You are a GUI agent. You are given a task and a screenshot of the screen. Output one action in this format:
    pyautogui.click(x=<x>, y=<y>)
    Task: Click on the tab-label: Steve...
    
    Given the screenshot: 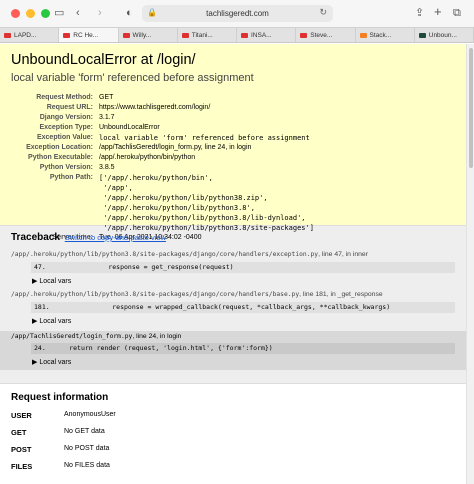 What is the action you would take?
    pyautogui.click(x=321, y=35)
    